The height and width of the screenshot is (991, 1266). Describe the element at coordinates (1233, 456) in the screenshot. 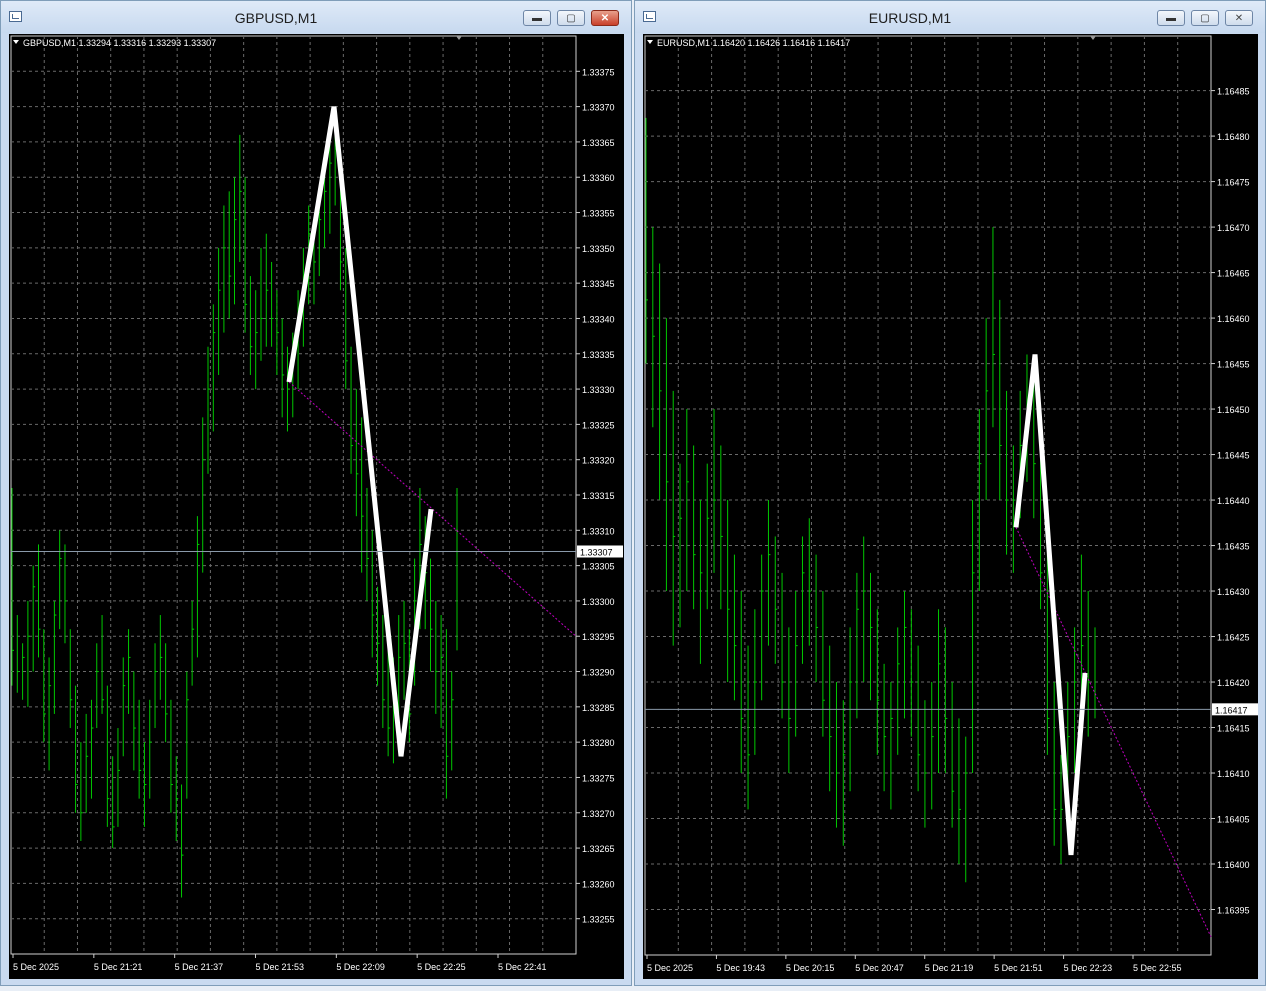

I see `y-tick-label: 1.16445` at that location.